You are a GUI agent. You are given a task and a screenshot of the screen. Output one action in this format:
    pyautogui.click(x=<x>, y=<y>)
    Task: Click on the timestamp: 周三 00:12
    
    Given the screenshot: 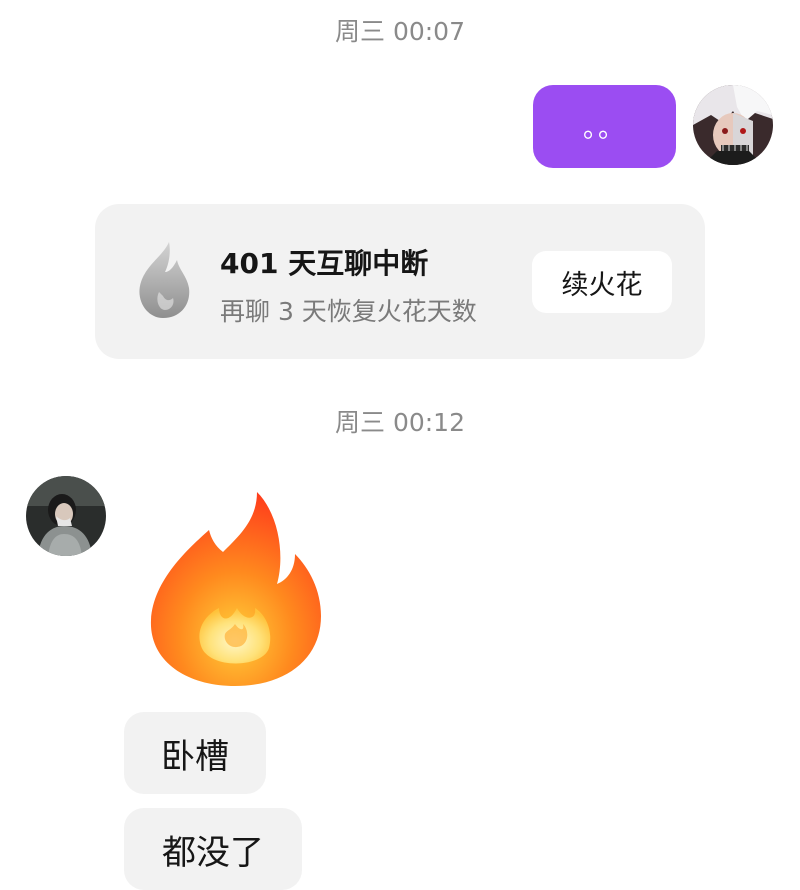 What is the action you would take?
    pyautogui.click(x=400, y=422)
    